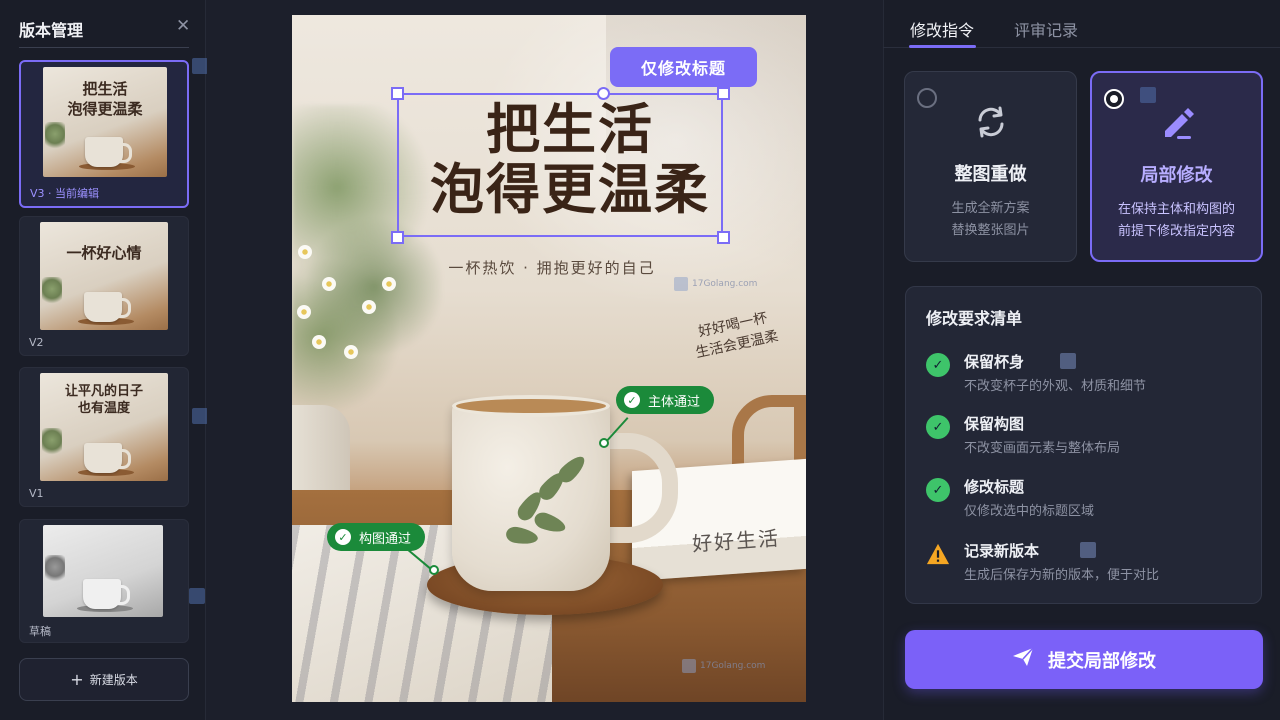 The image size is (1280, 720). I want to click on resize-handle-top-left, so click(397, 93).